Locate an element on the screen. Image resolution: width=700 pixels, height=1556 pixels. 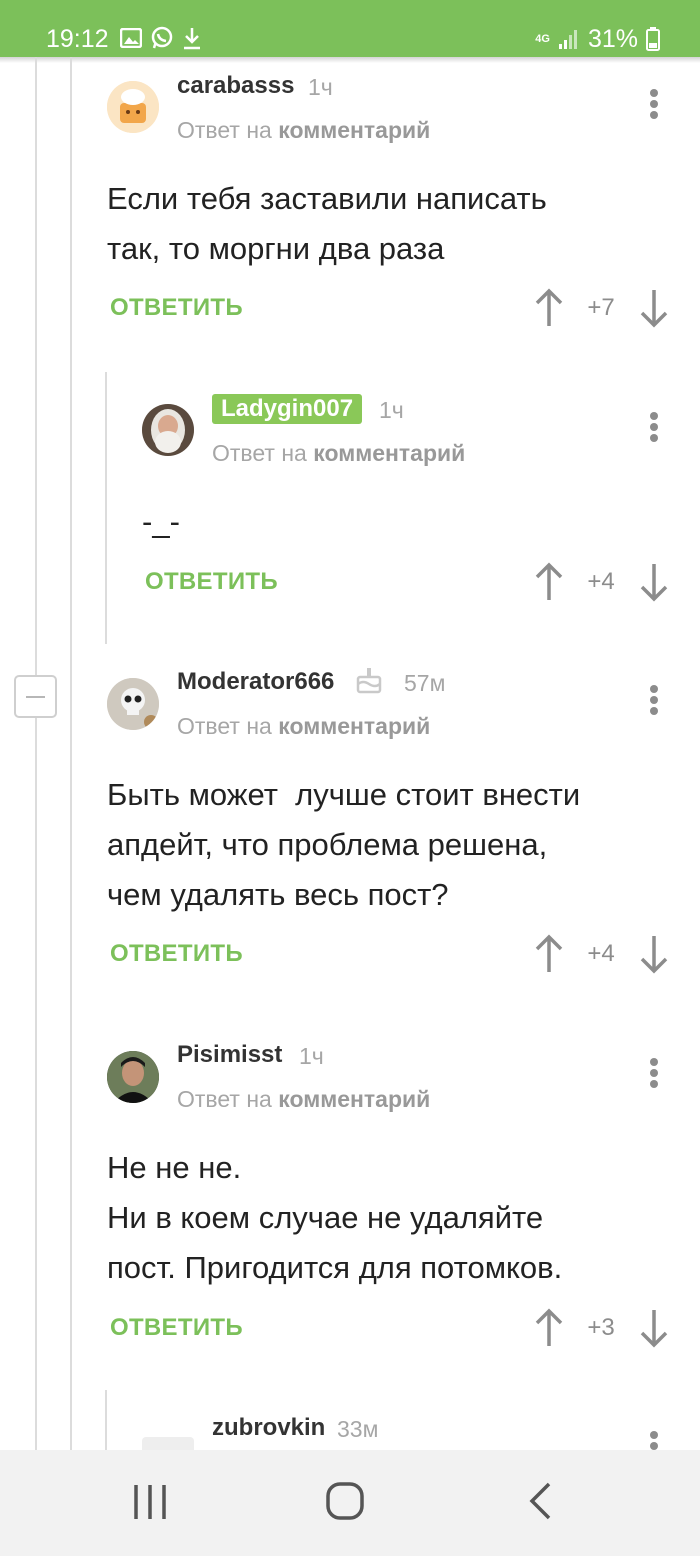
comment-score: +7 is located at coordinates (601, 307).